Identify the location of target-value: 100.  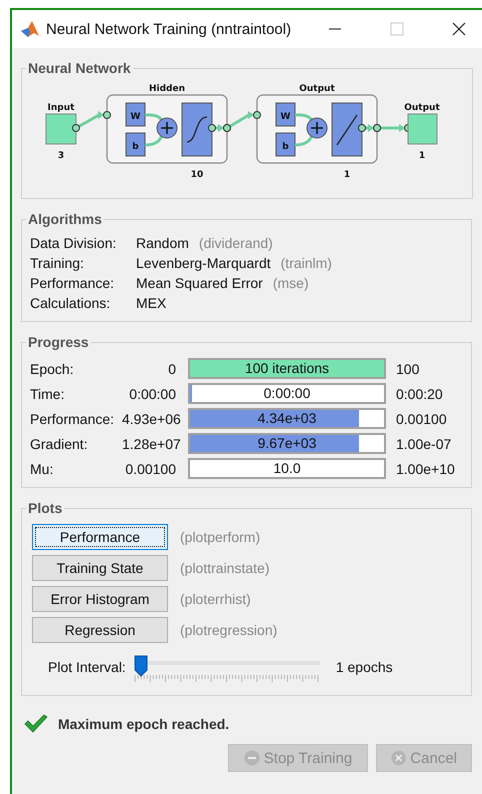
(407, 368).